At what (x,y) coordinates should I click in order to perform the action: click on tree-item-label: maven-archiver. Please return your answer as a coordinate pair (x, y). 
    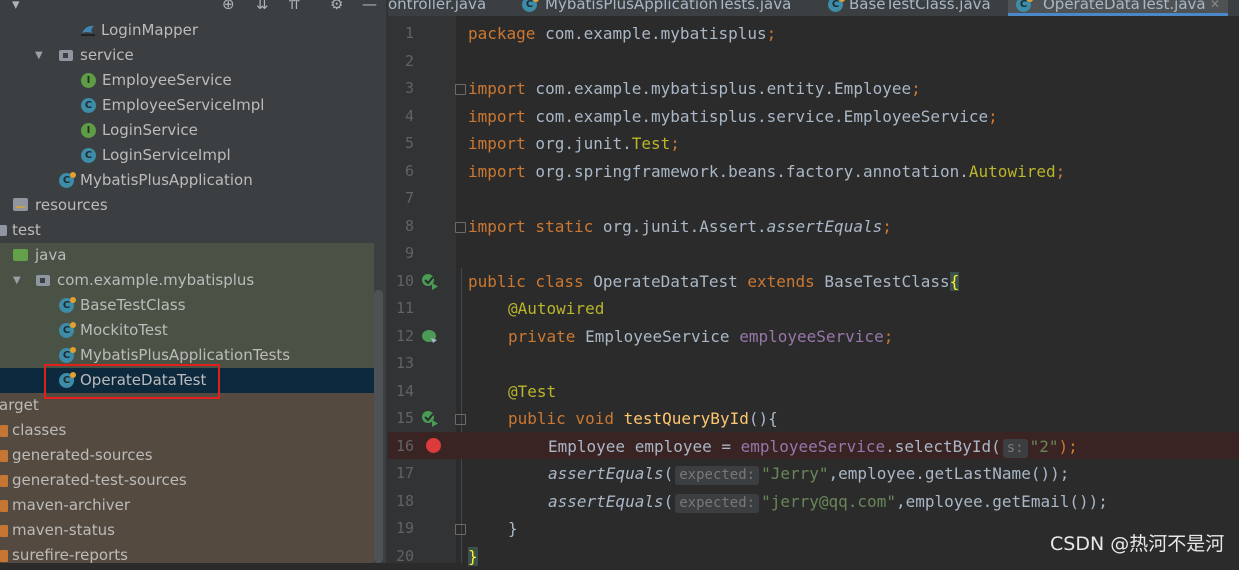
    Looking at the image, I should click on (71, 505).